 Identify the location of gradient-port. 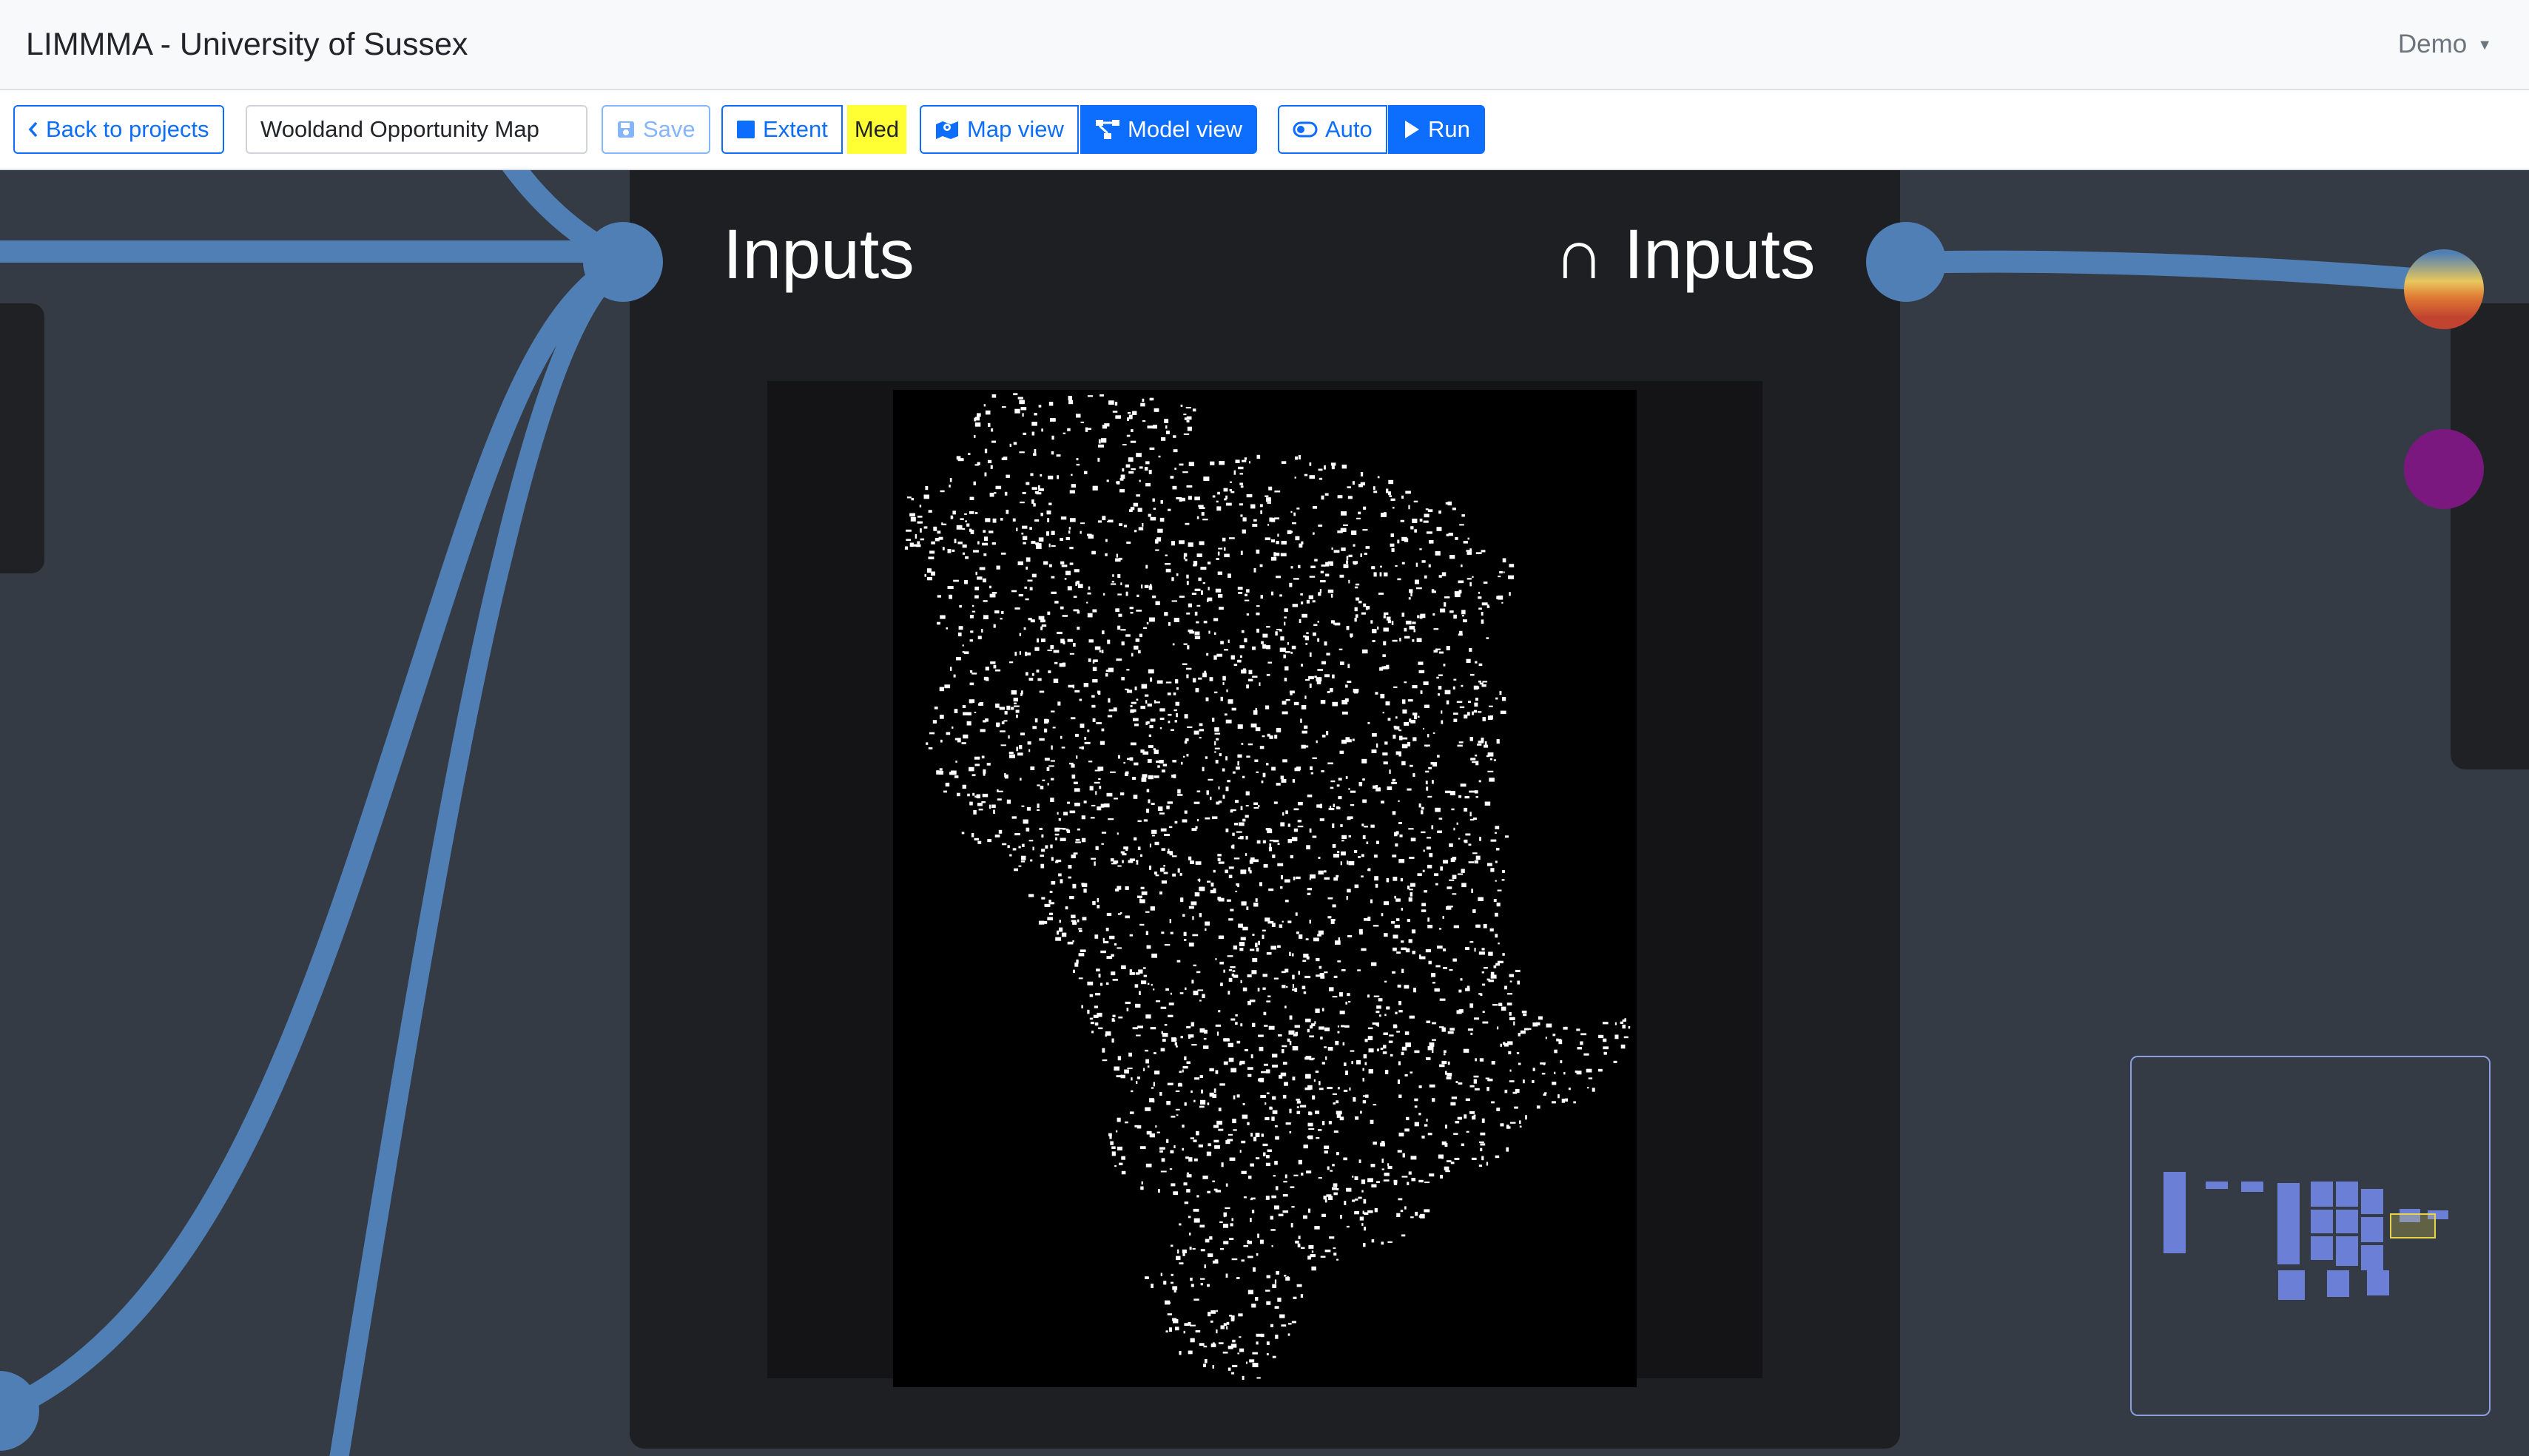
(2444, 289).